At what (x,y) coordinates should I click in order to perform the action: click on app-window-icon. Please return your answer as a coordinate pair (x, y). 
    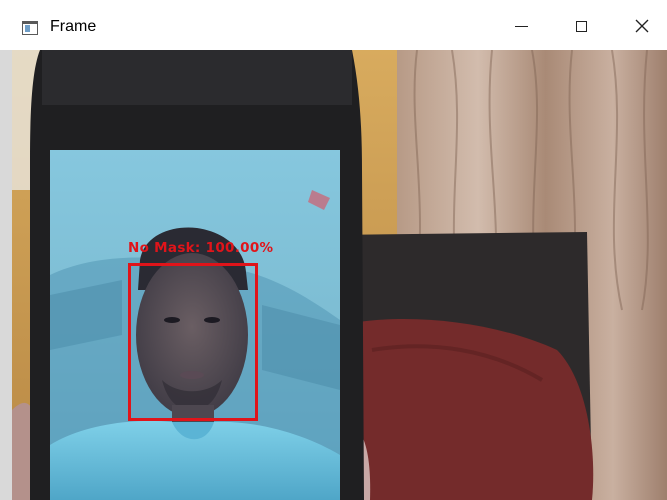
    Looking at the image, I should click on (30, 28).